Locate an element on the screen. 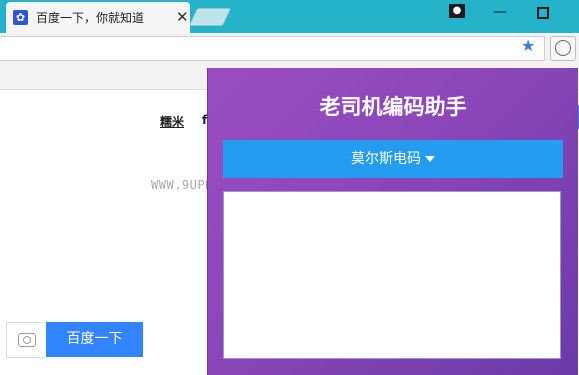 Image resolution: width=579 pixels, height=375 pixels. search-button: 百度一下 is located at coordinates (94, 339).